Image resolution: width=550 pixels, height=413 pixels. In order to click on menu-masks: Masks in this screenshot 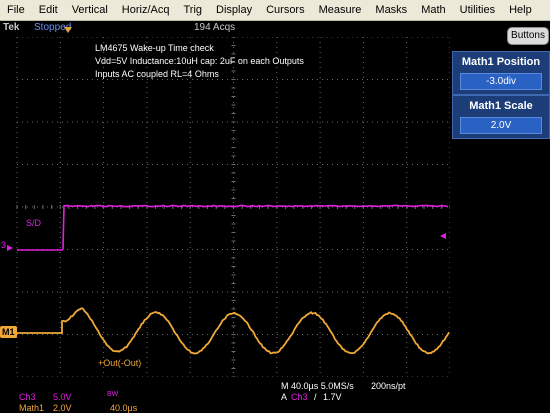, I will do `click(391, 10)`.